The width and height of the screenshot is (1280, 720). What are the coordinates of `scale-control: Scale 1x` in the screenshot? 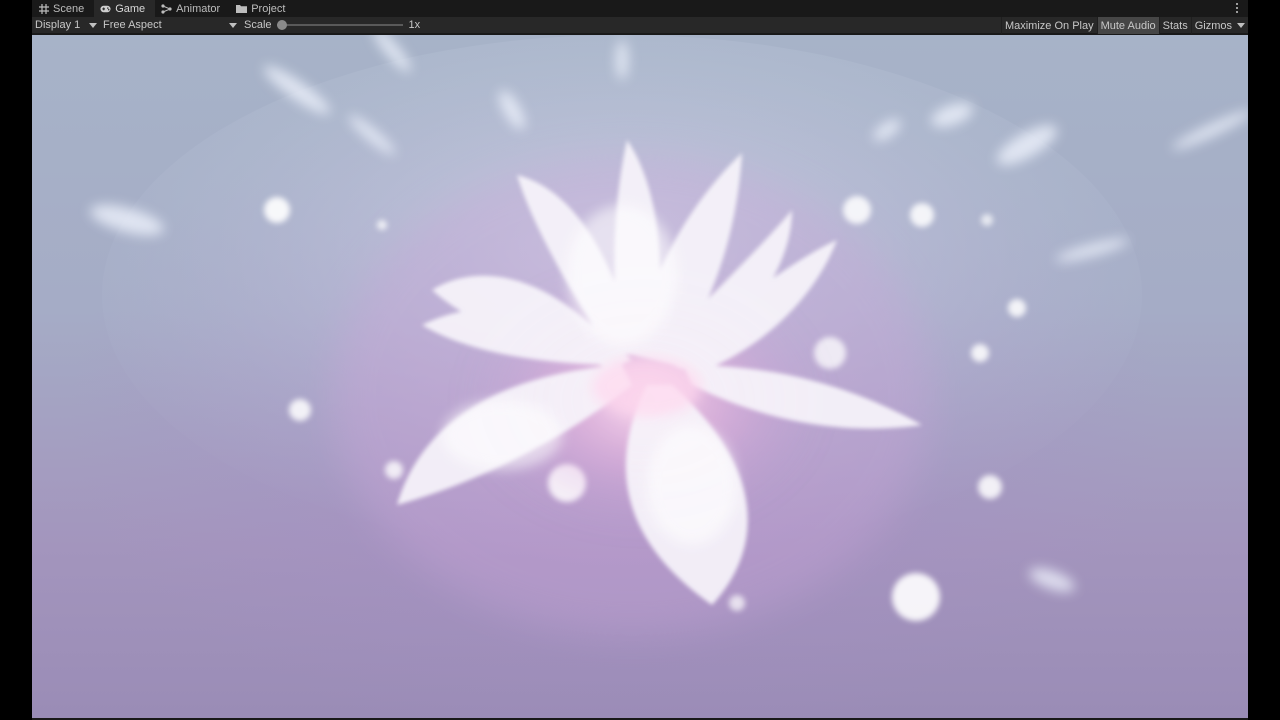 It's located at (332, 25).